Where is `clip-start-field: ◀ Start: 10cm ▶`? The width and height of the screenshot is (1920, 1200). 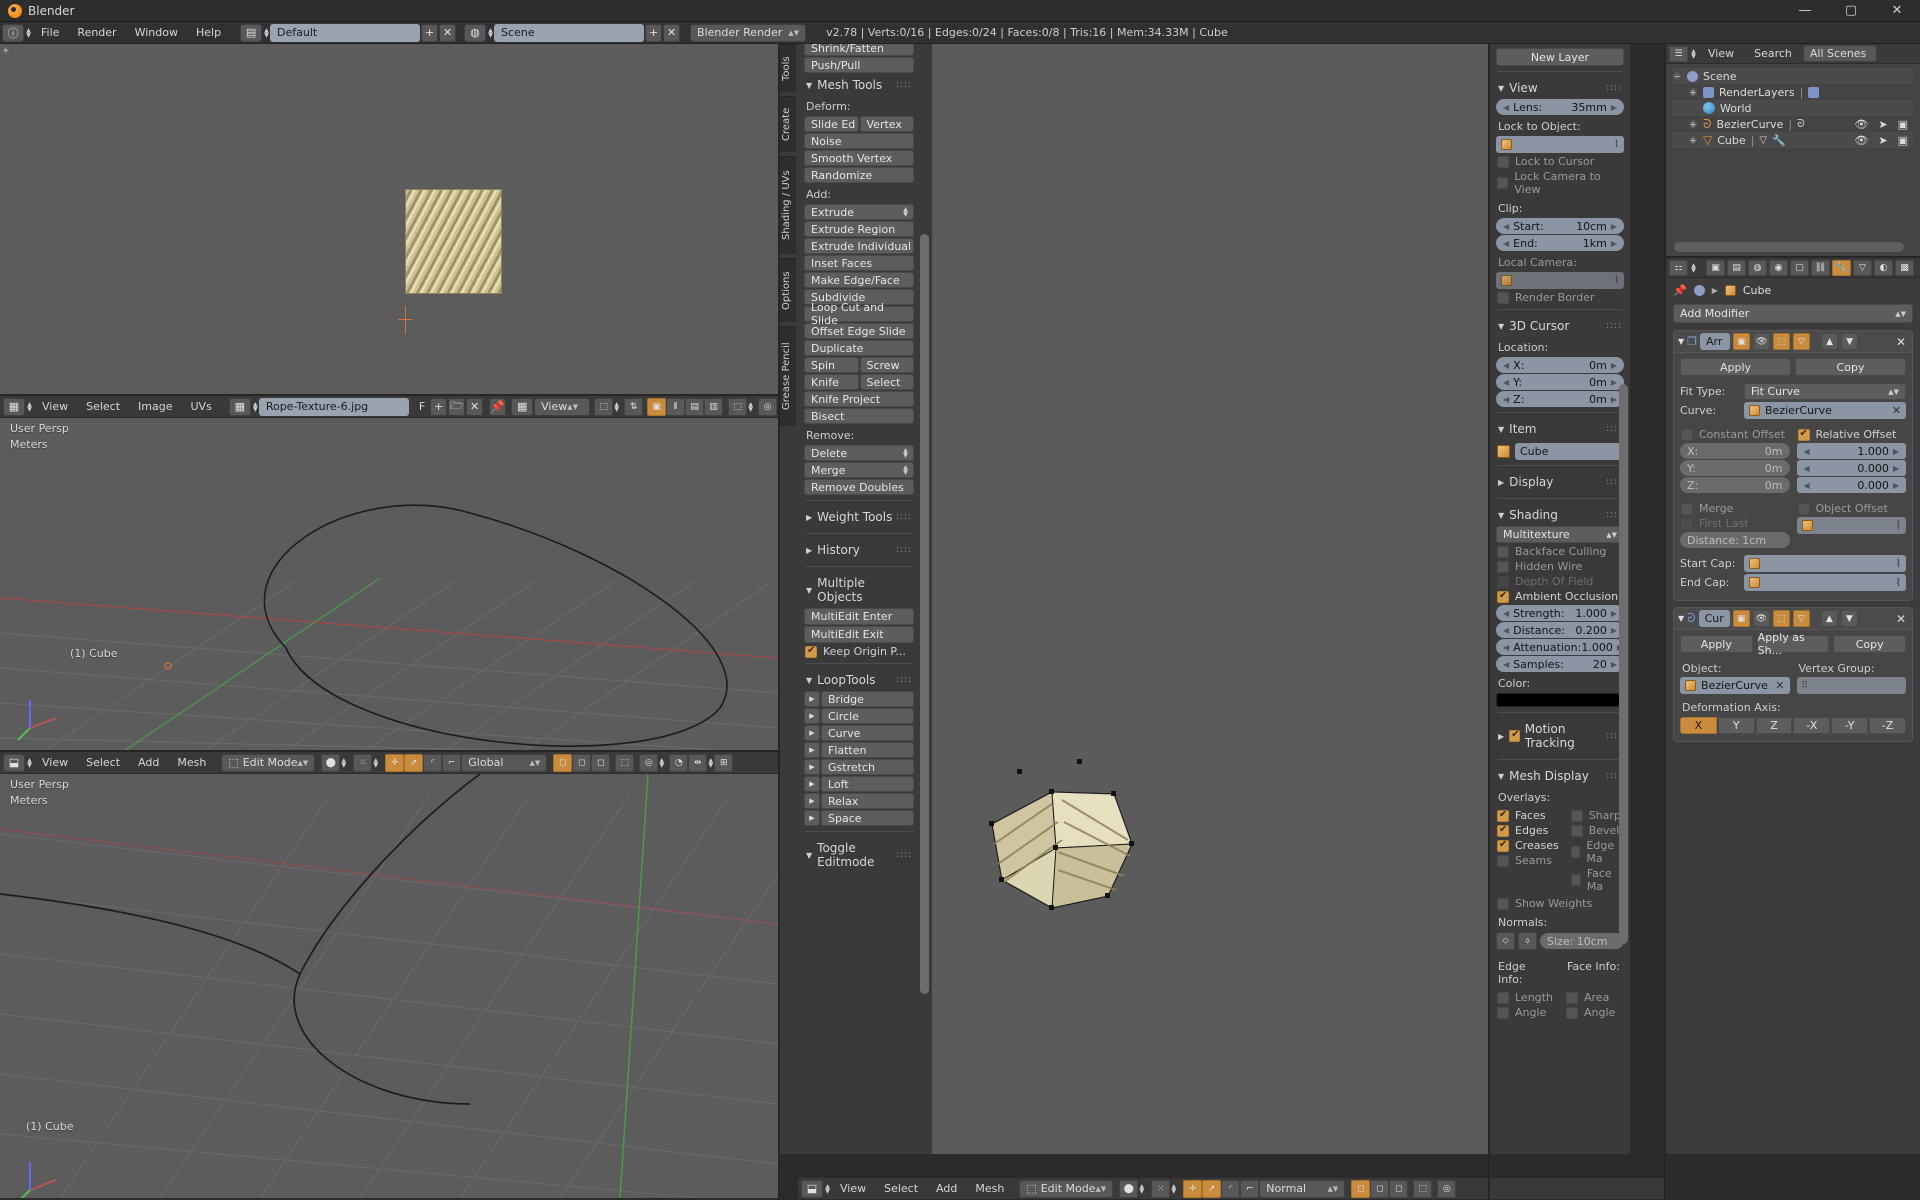
clip-start-field: ◀ Start: 10cm ▶ is located at coordinates (1560, 226).